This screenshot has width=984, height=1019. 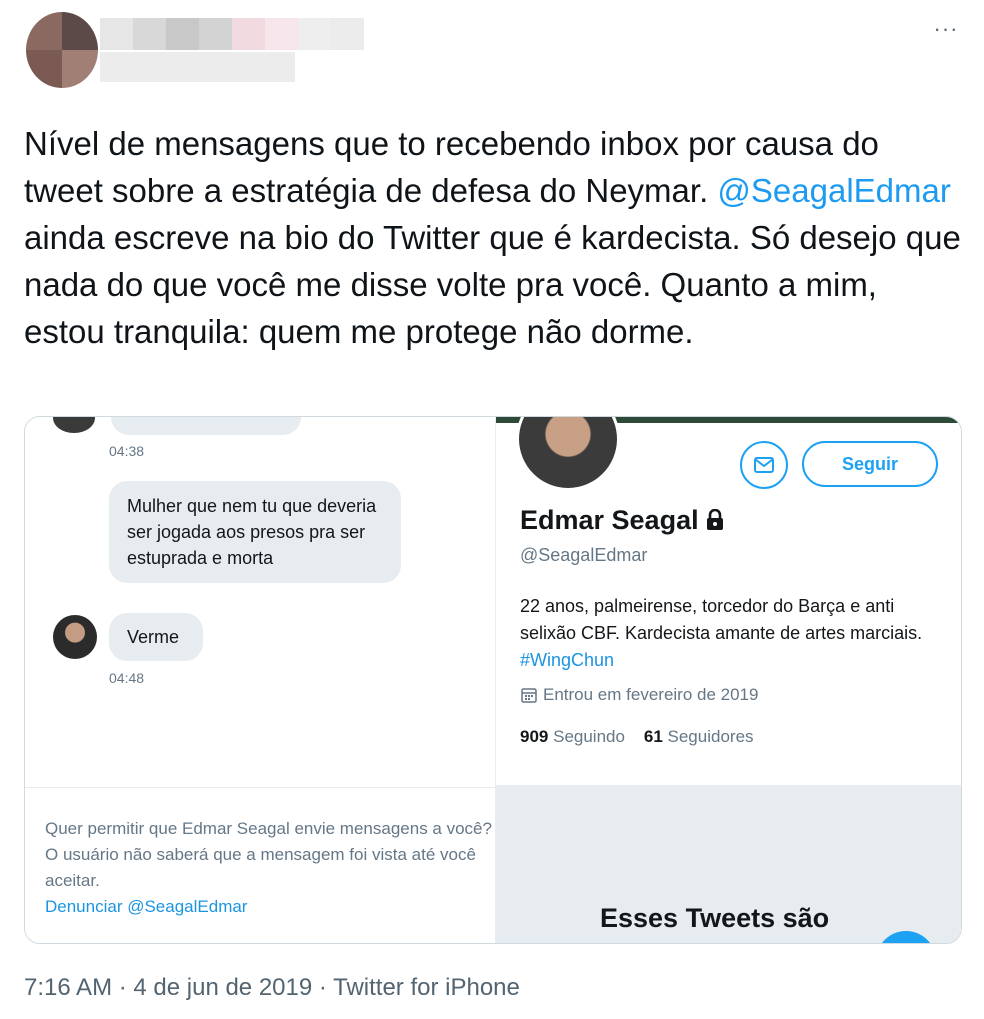 I want to click on envelope-icon, so click(x=764, y=465).